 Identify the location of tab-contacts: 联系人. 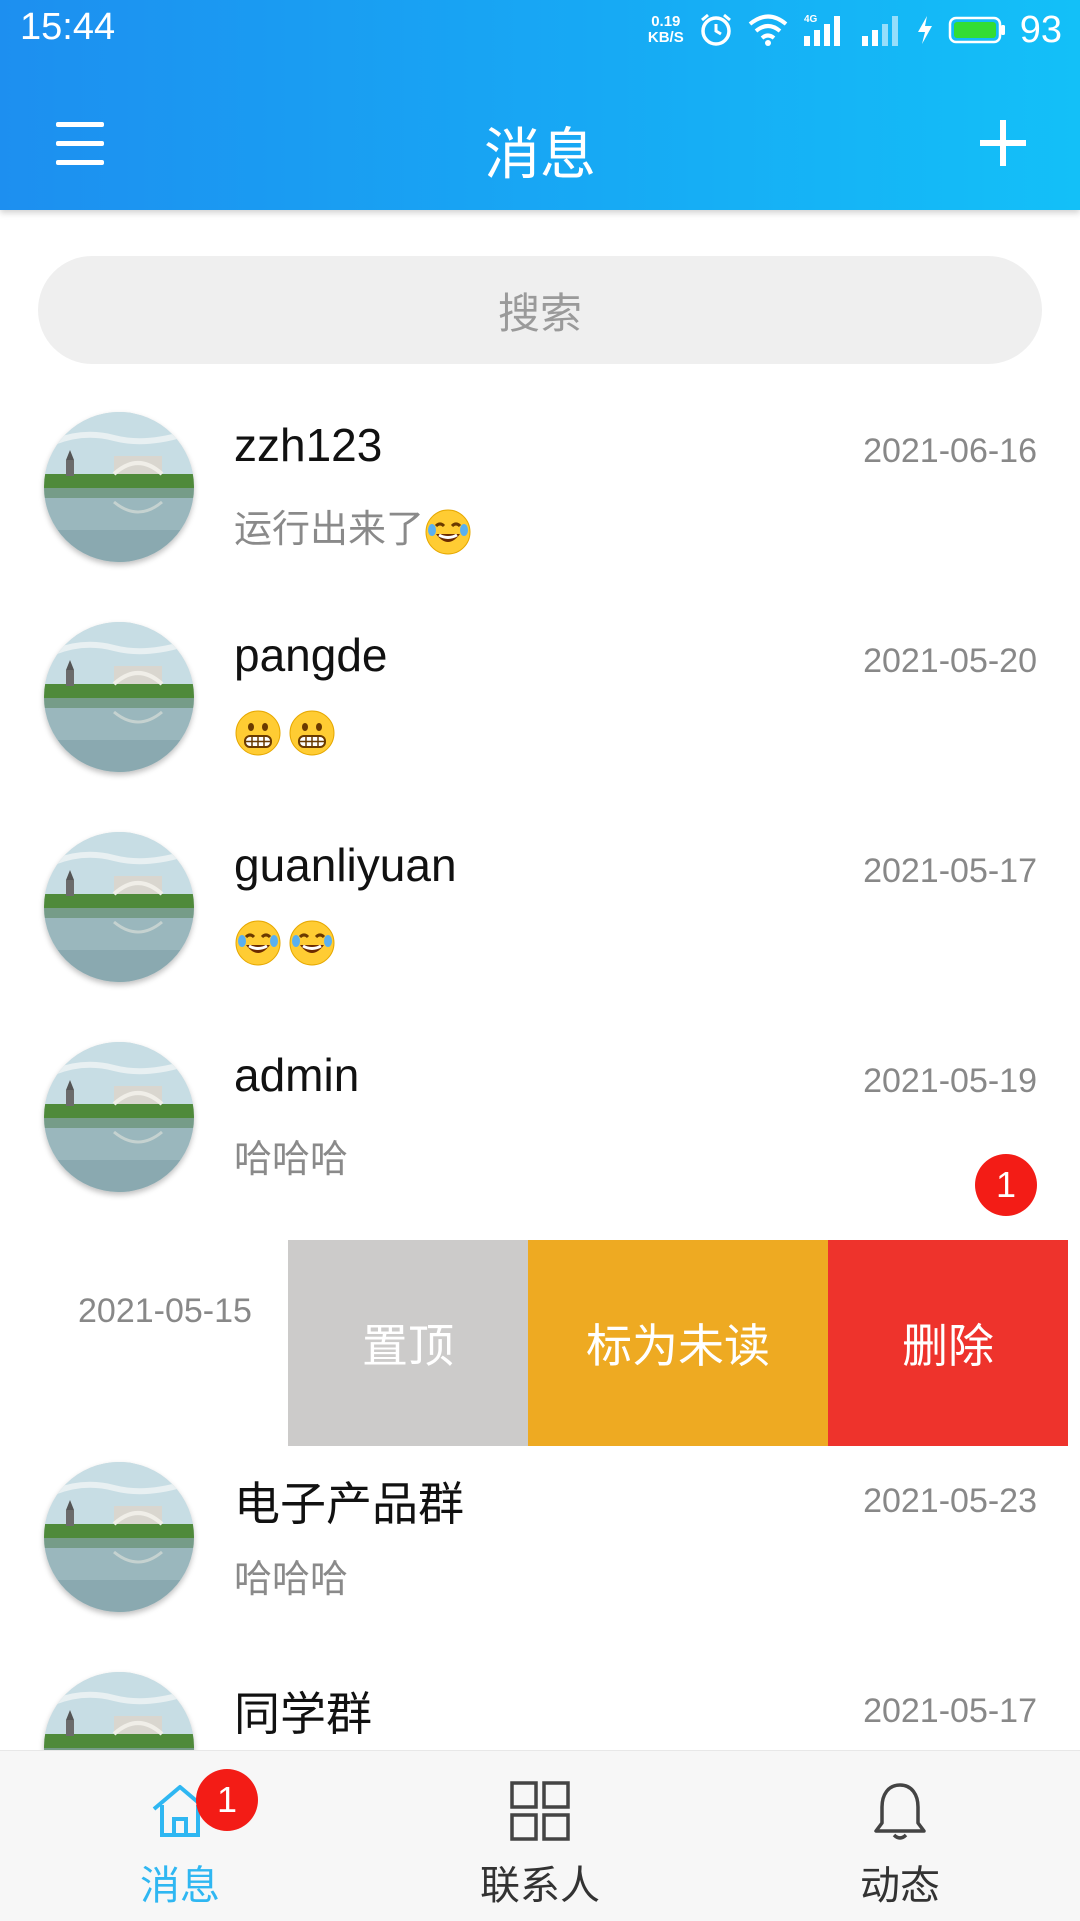
(540, 1836).